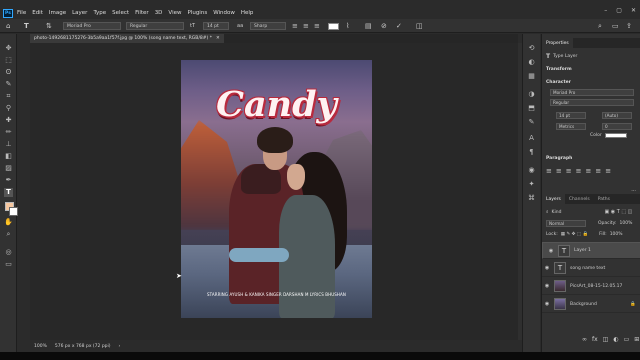 This screenshot has width=640, height=360. What do you see at coordinates (399, 26) in the screenshot?
I see `commit-check-icon: ✓` at bounding box center [399, 26].